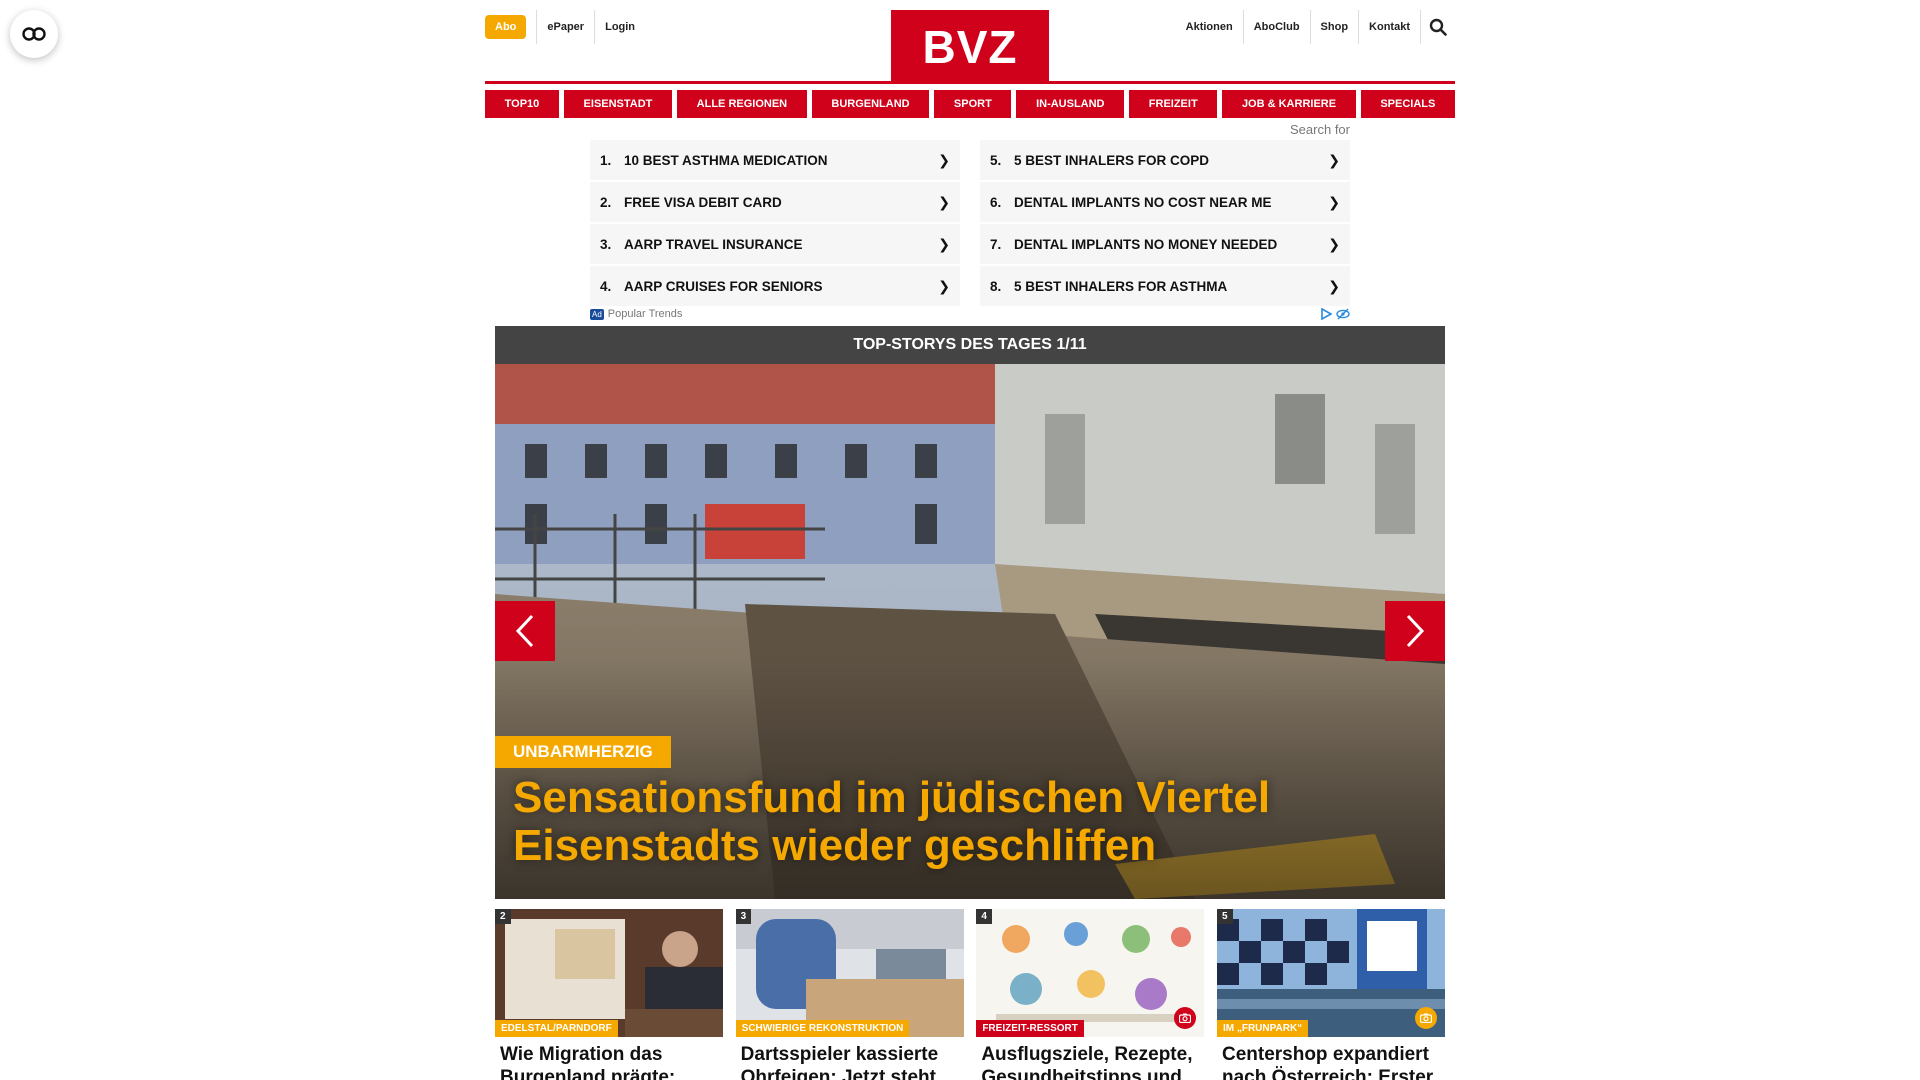  I want to click on ad-link-text: Free Visa Debit Card, so click(703, 202).